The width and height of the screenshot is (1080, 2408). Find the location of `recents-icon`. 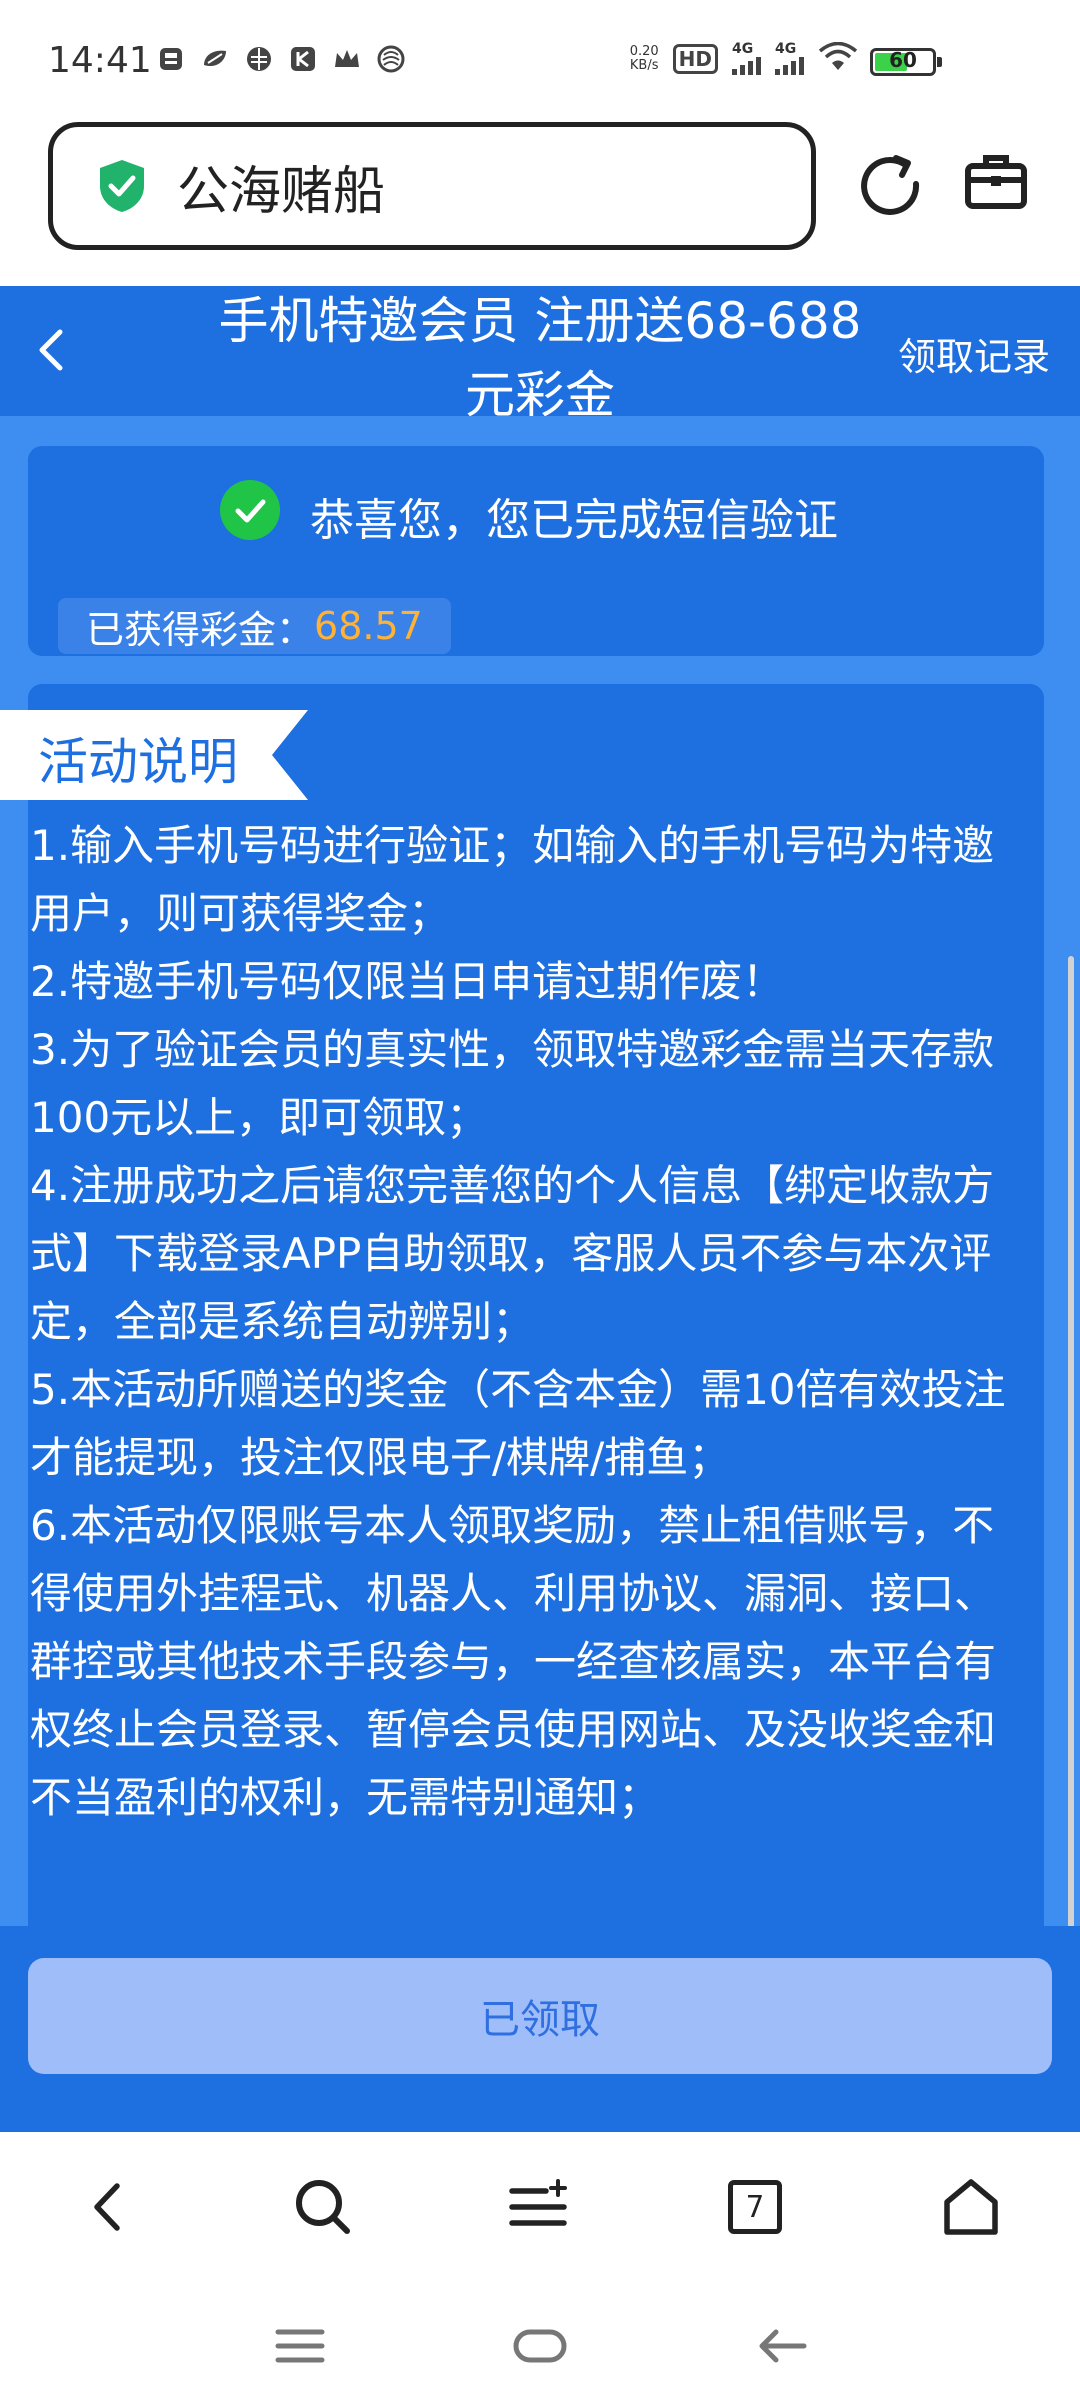

recents-icon is located at coordinates (300, 2346).